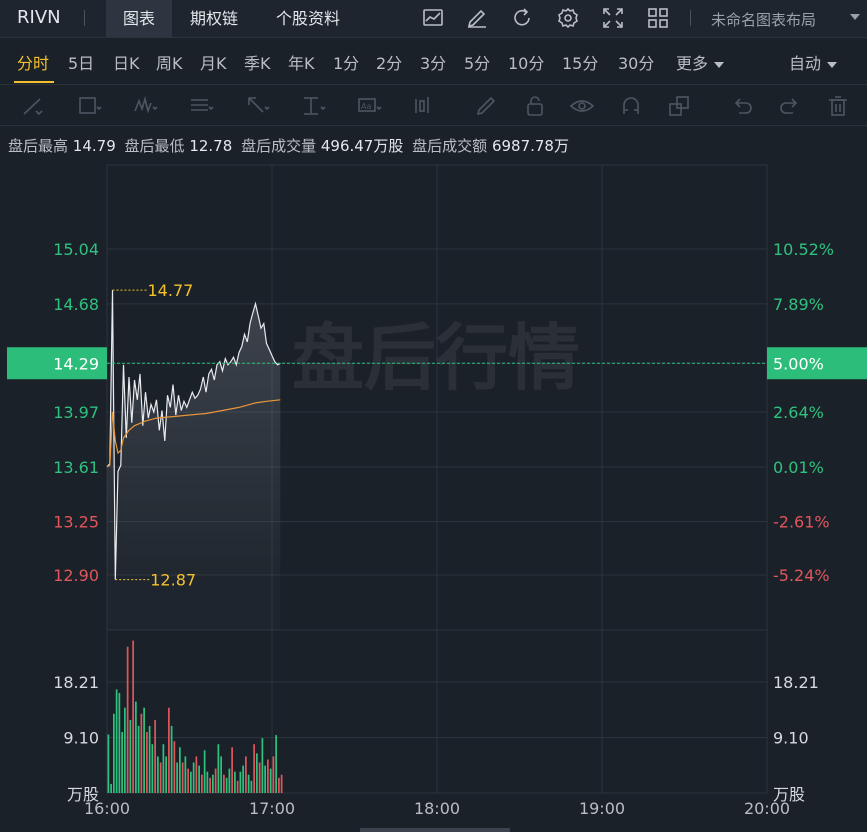  Describe the element at coordinates (76, 522) in the screenshot. I see `price-axis-label: 13.25` at that location.